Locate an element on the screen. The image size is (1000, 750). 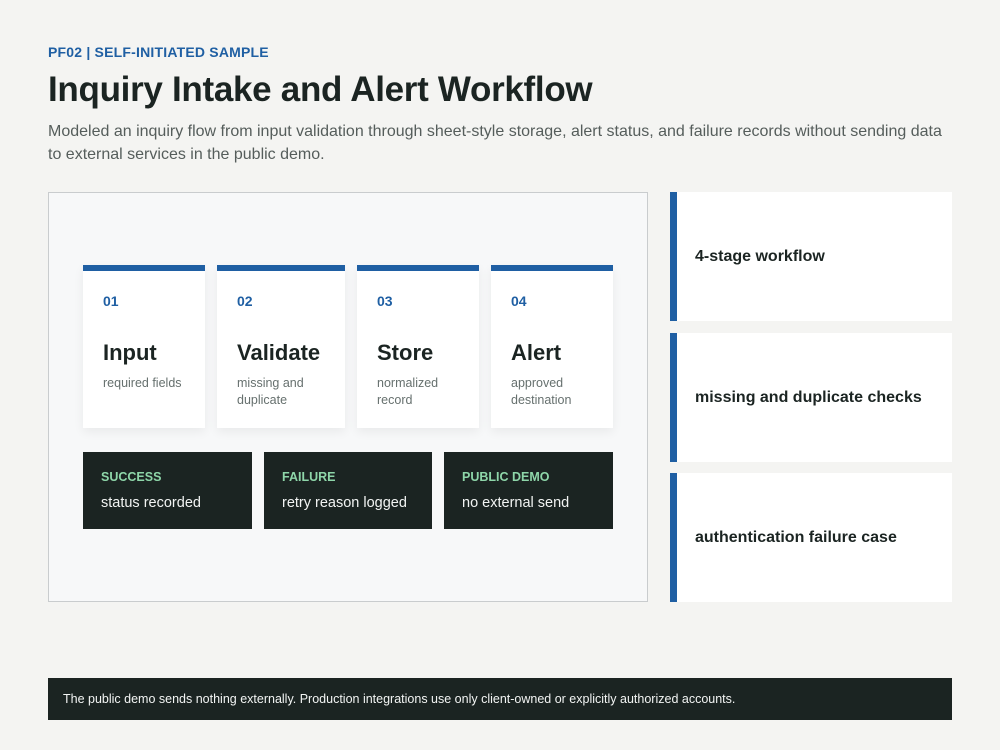
stage-name: Alert is located at coordinates (536, 352).